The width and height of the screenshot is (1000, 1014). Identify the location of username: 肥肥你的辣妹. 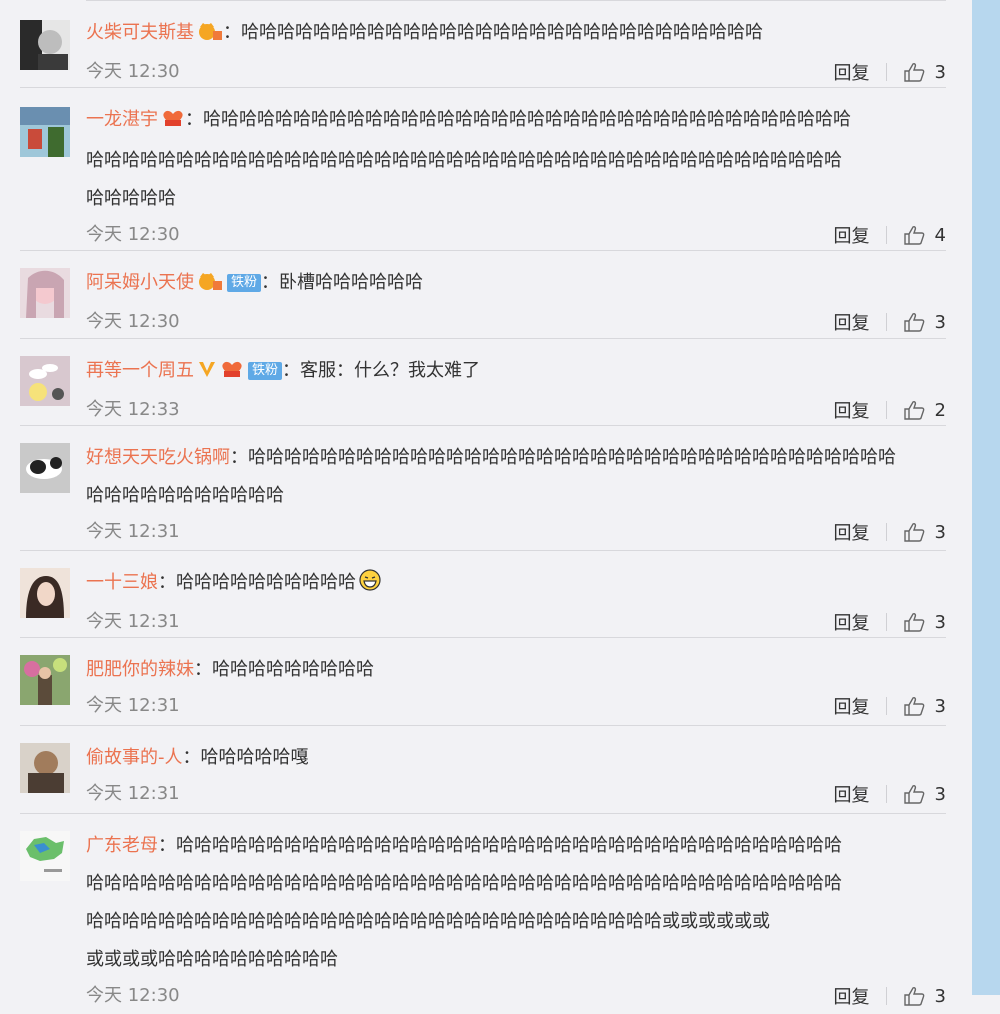
(140, 669).